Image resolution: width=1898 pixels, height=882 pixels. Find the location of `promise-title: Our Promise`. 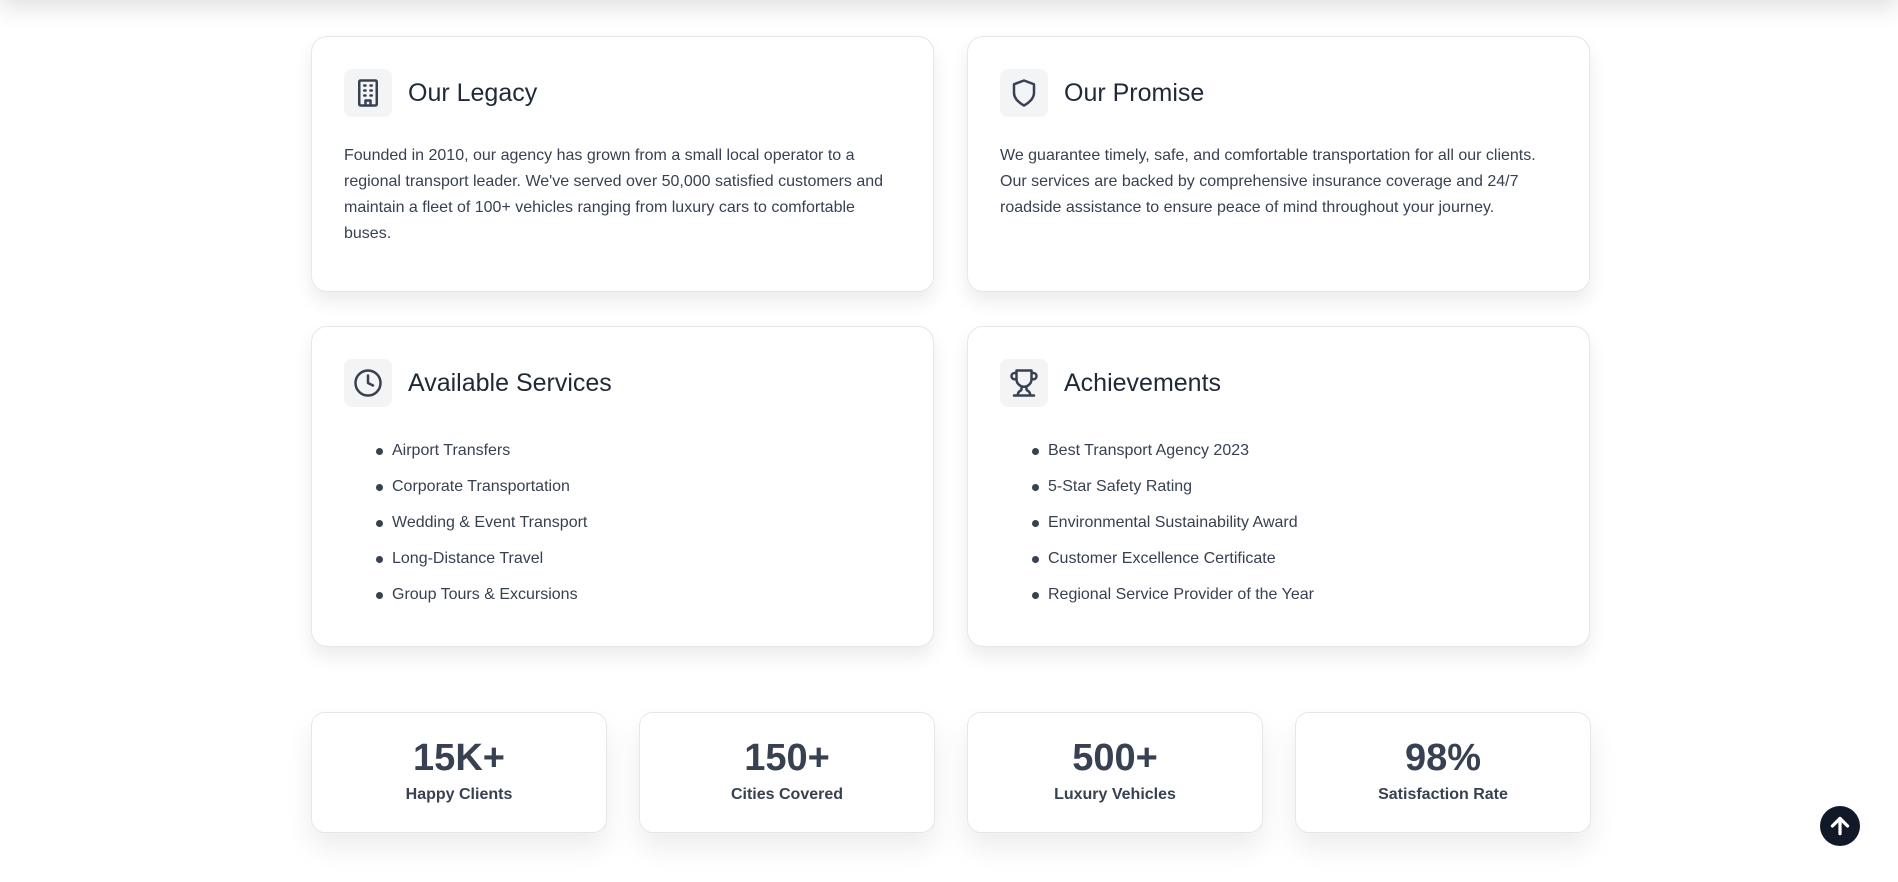

promise-title: Our Promise is located at coordinates (1134, 92).